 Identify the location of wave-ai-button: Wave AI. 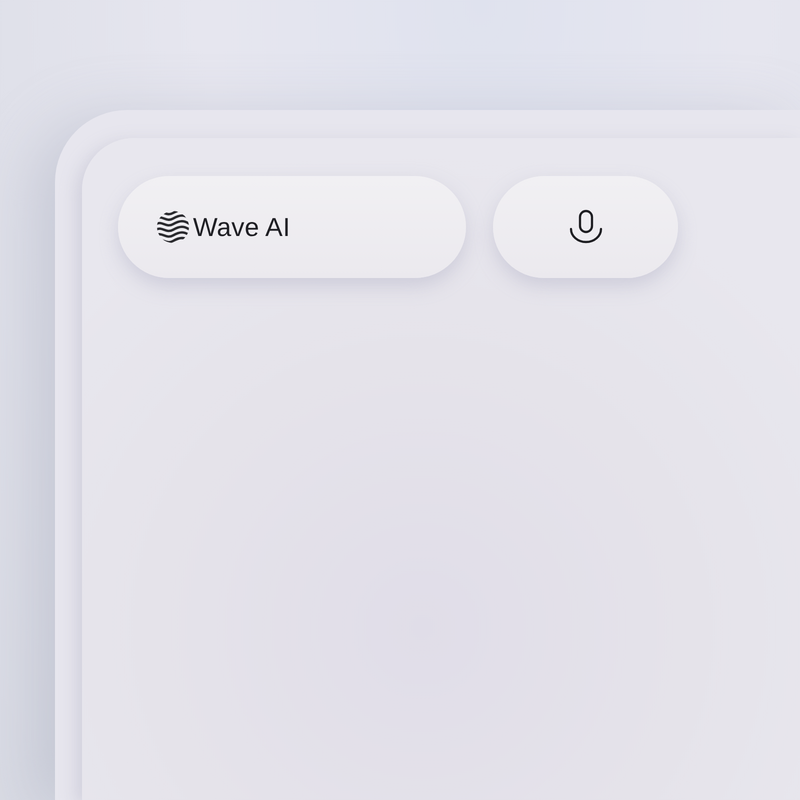
(292, 227).